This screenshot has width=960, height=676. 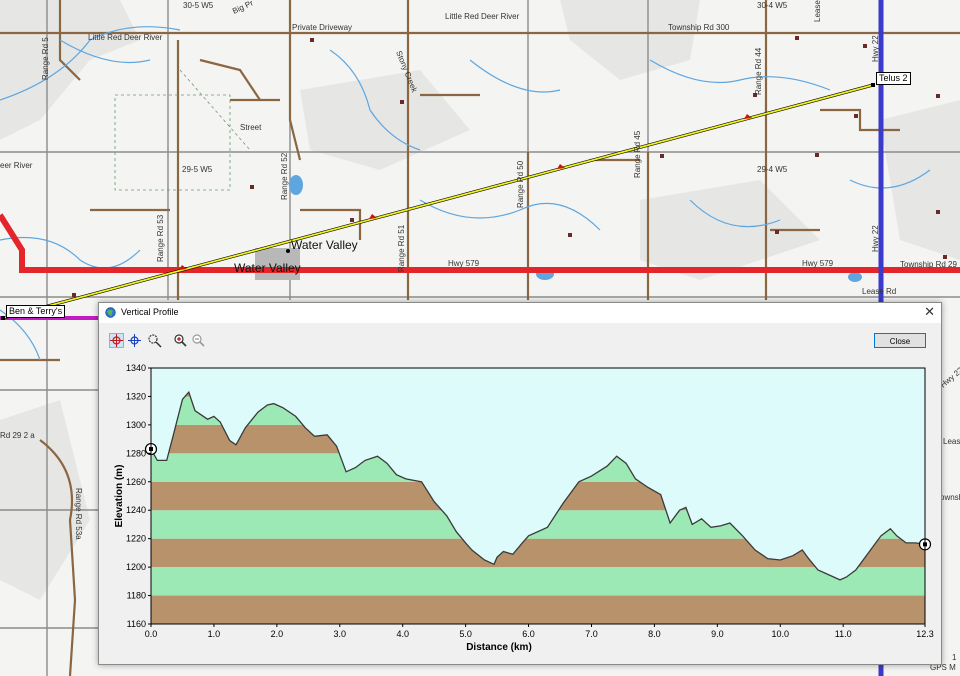 What do you see at coordinates (288, 251) in the screenshot?
I see `town-marker` at bounding box center [288, 251].